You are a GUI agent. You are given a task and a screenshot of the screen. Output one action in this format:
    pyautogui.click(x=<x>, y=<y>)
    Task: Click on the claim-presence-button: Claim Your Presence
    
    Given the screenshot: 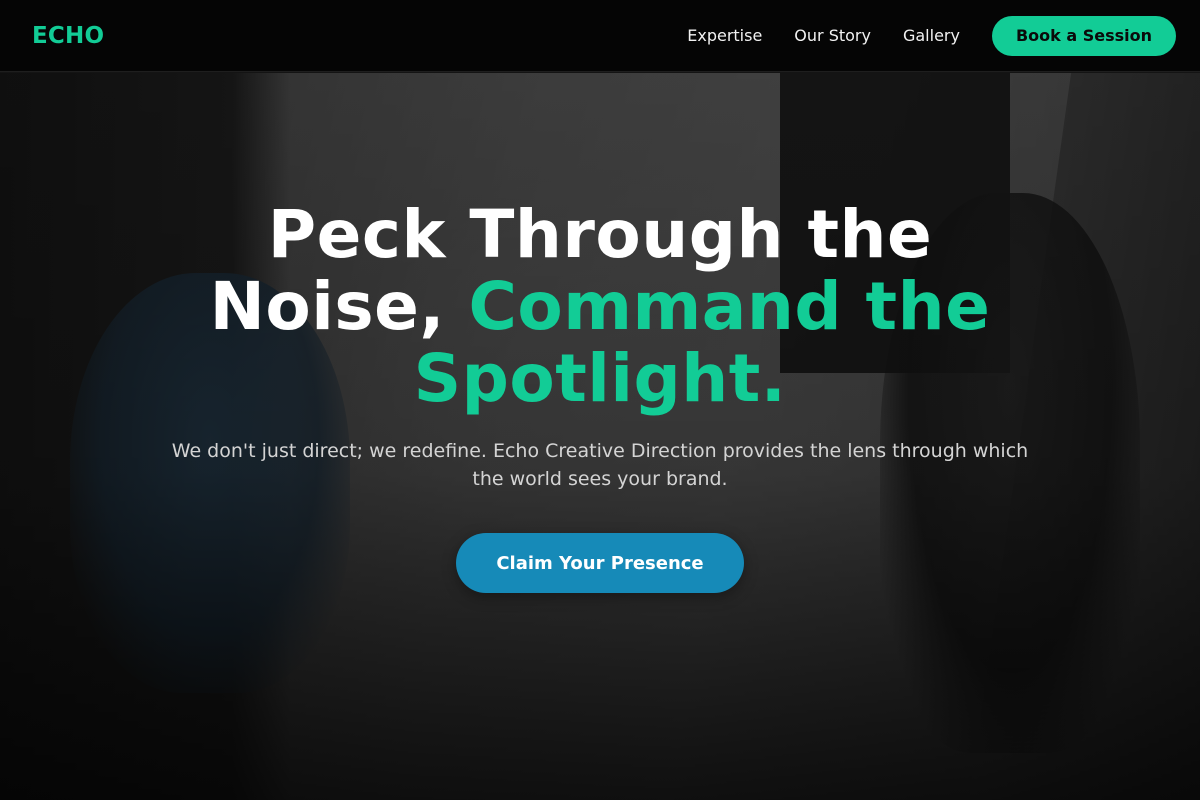 What is the action you would take?
    pyautogui.click(x=600, y=563)
    